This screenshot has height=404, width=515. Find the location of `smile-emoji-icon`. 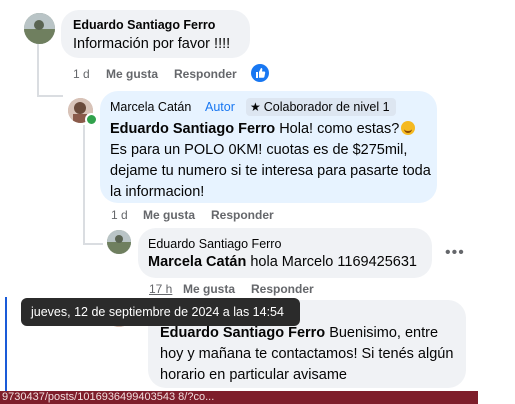

smile-emoji-icon is located at coordinates (408, 128).